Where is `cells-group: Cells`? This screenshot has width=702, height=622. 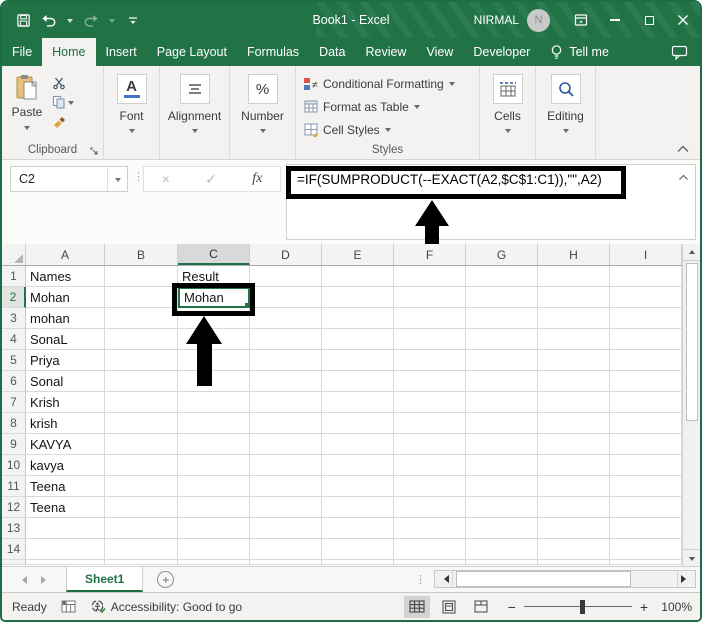
cells-group: Cells is located at coordinates (508, 112).